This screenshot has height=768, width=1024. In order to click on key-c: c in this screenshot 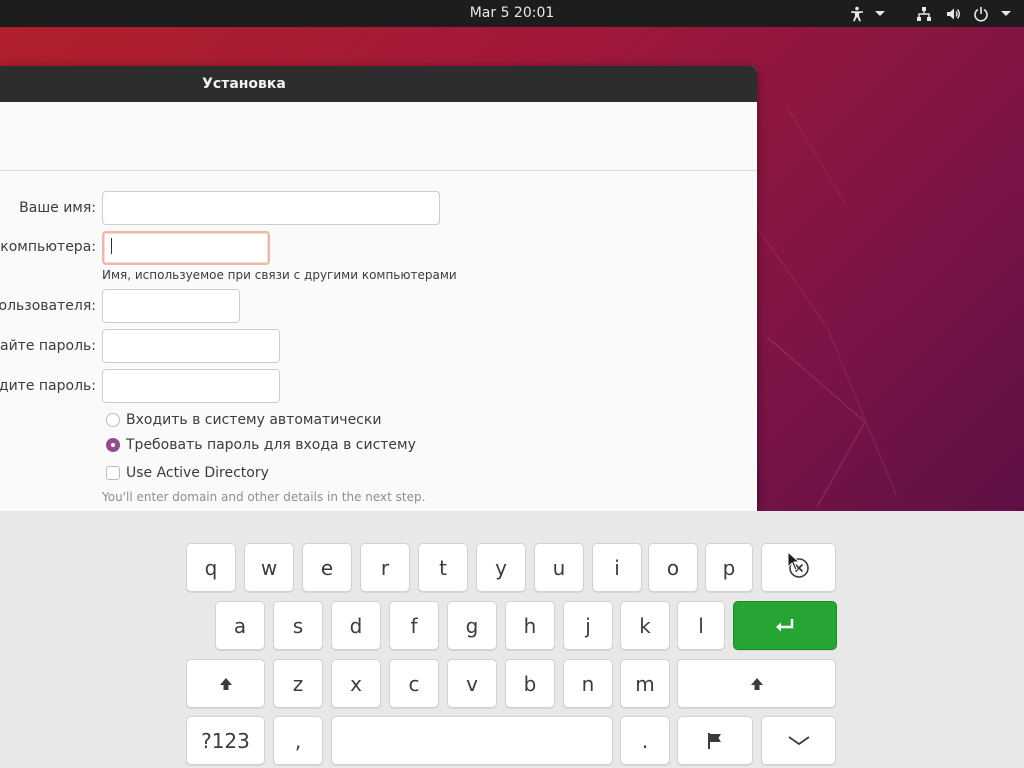, I will do `click(414, 683)`.